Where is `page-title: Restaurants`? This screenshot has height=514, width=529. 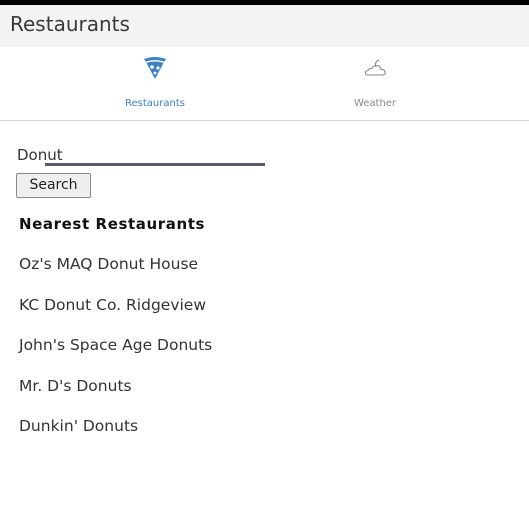
page-title: Restaurants is located at coordinates (70, 24).